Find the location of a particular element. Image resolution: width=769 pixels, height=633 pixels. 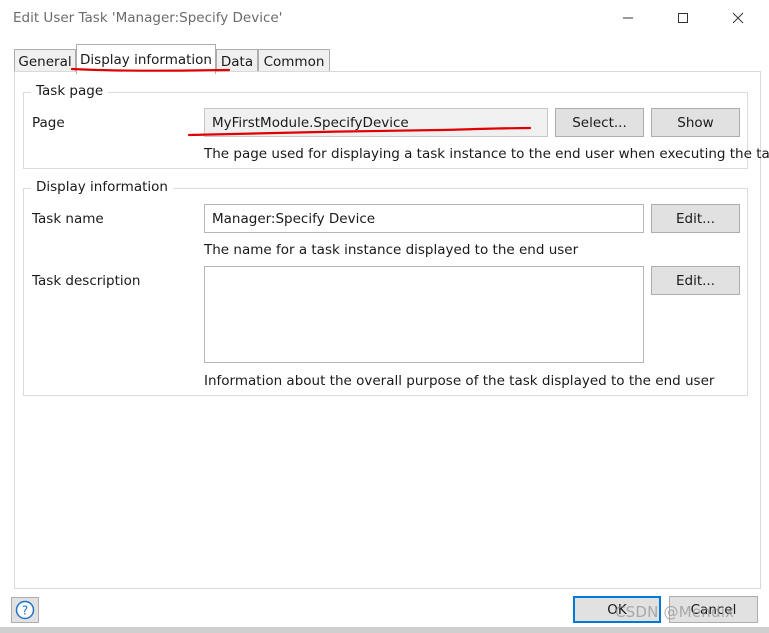

page-label: Page is located at coordinates (48, 123).